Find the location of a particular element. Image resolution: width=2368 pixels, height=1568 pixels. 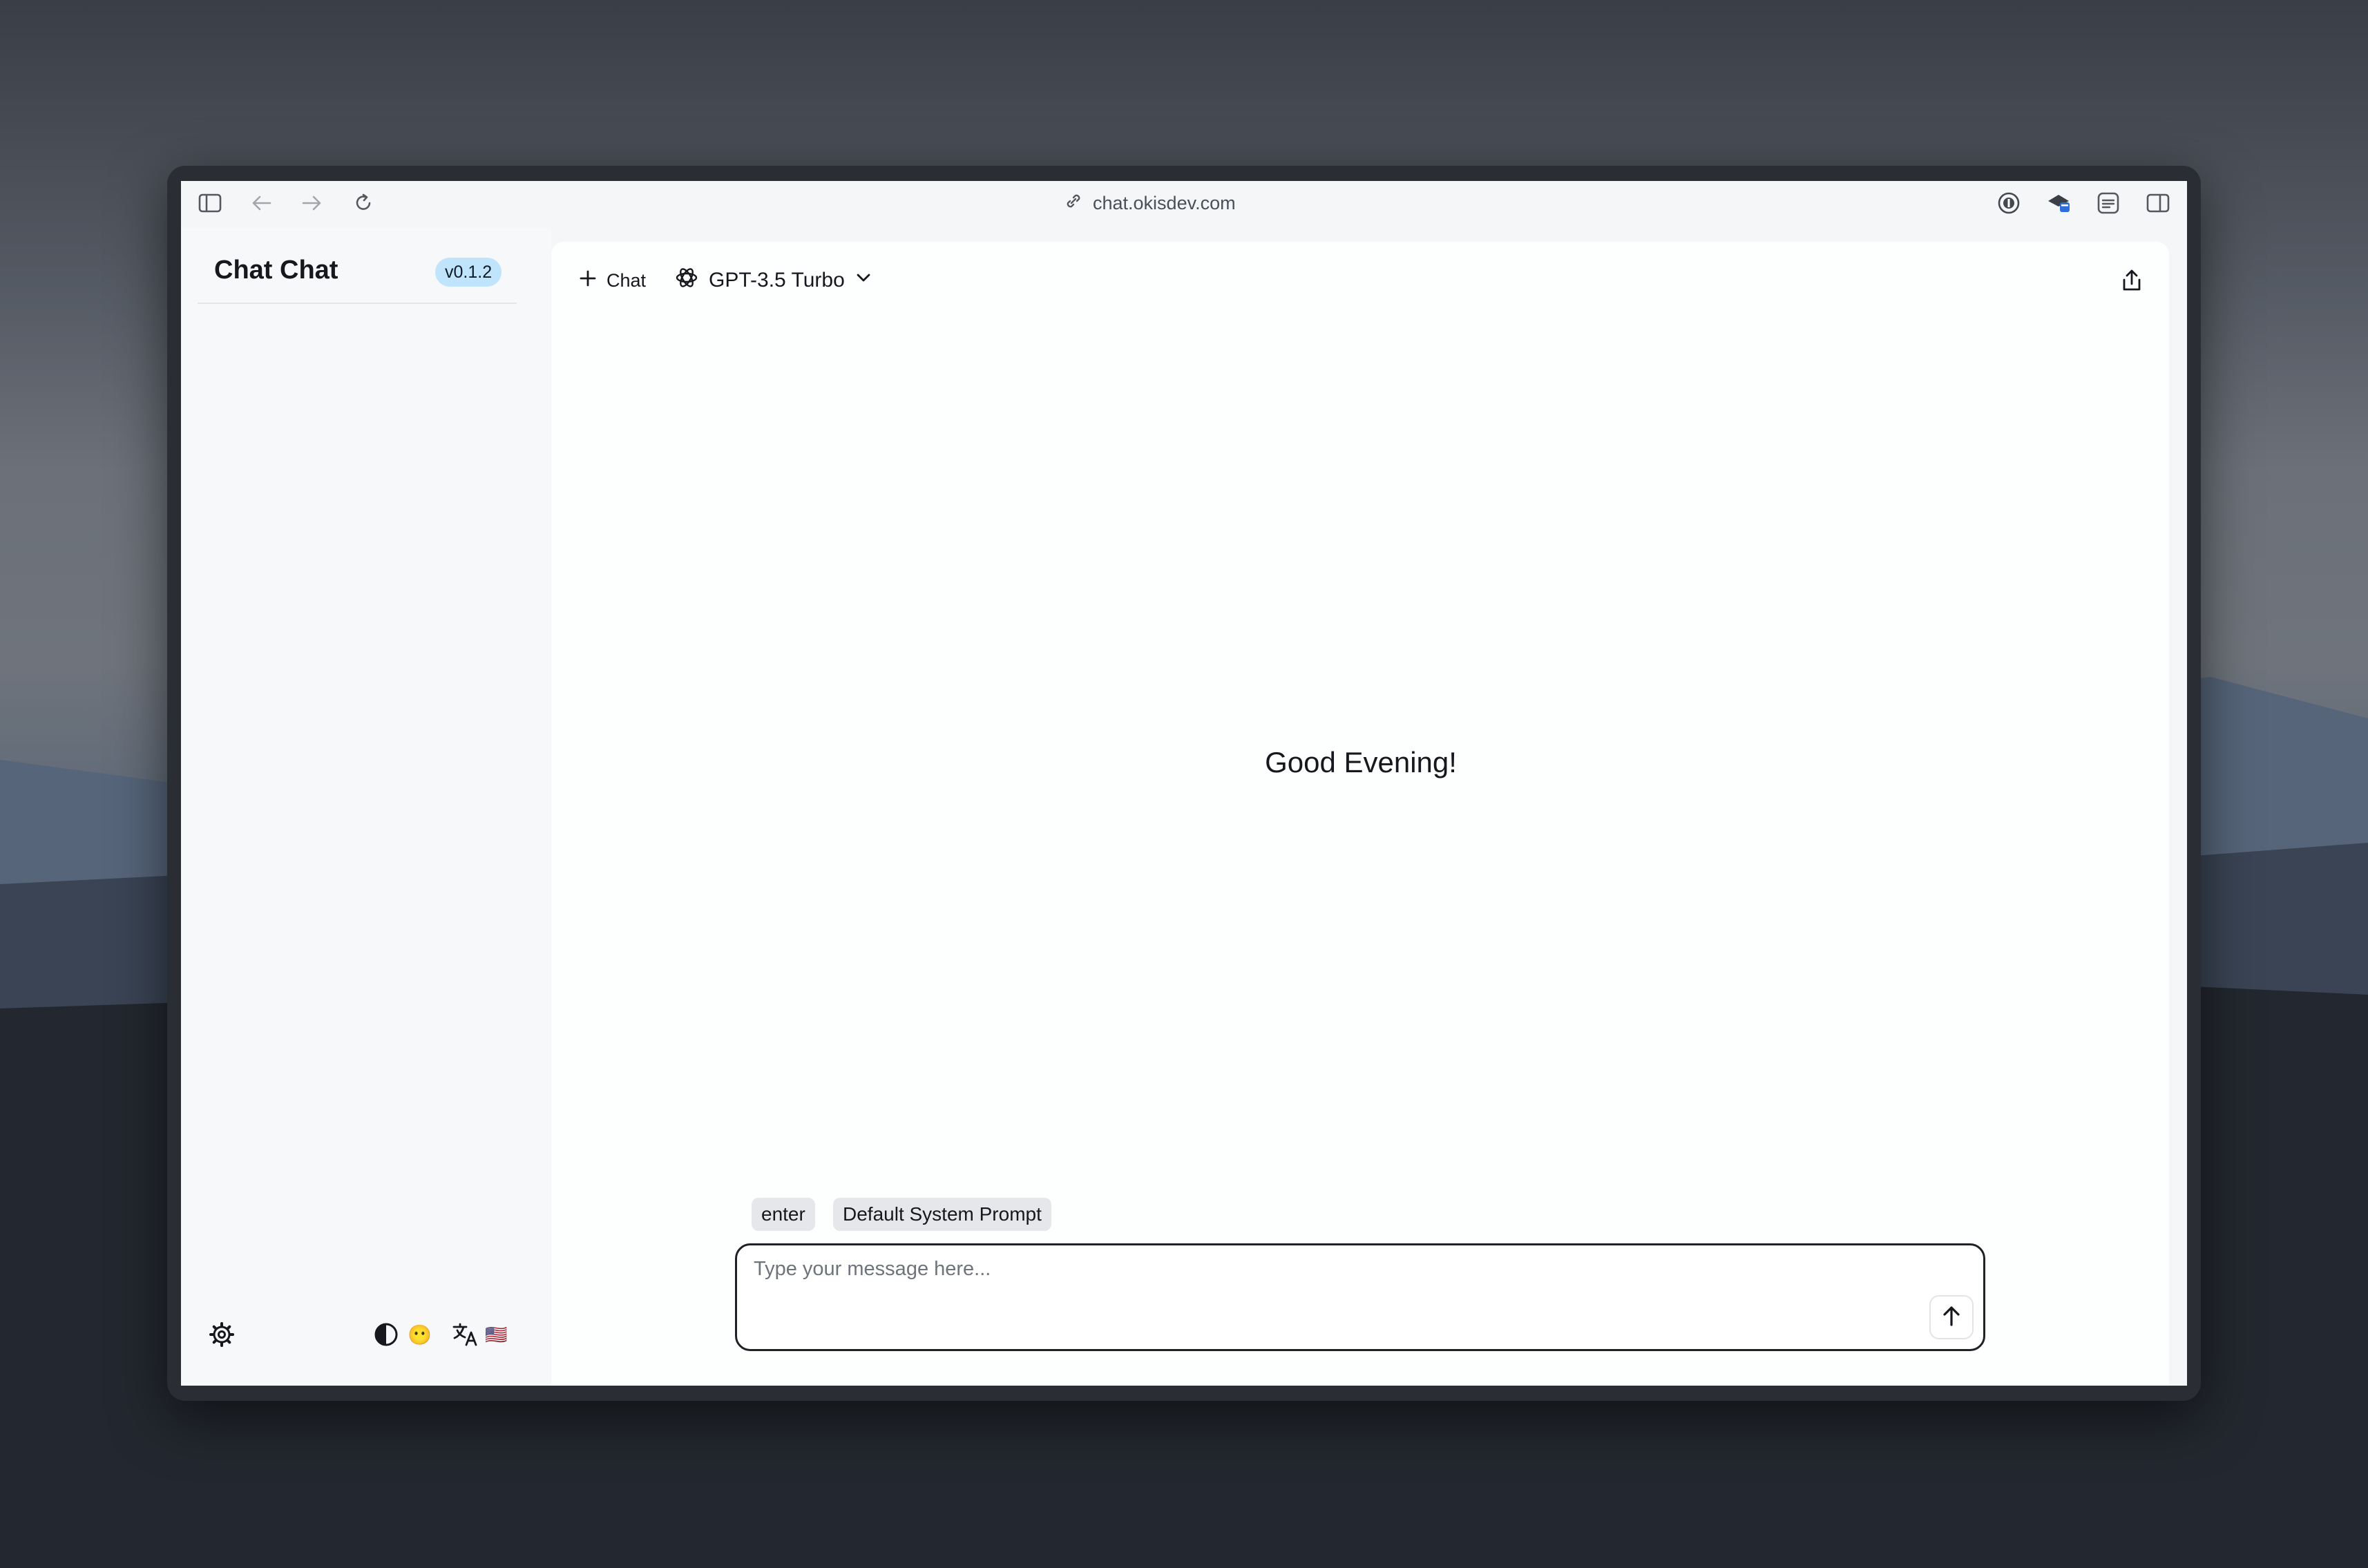

greeting-text: Good Evening! is located at coordinates (1361, 762).